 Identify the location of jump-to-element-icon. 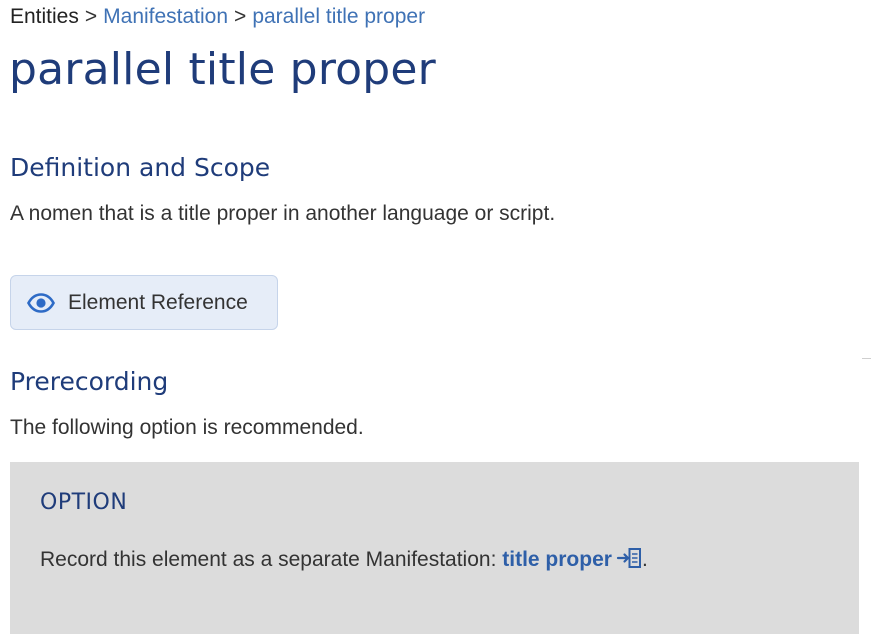
(628, 558).